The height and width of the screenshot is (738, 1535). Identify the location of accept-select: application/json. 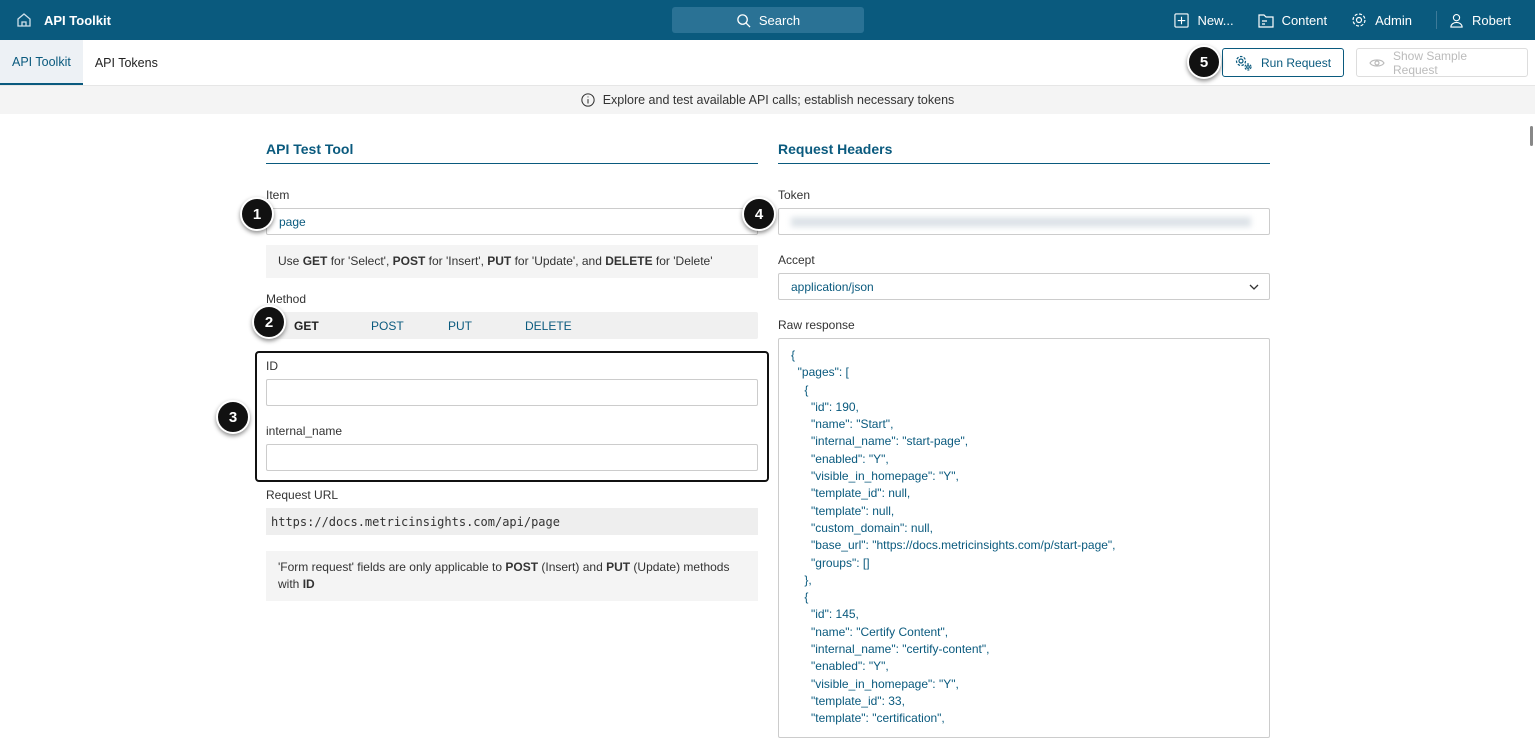
(1024, 286).